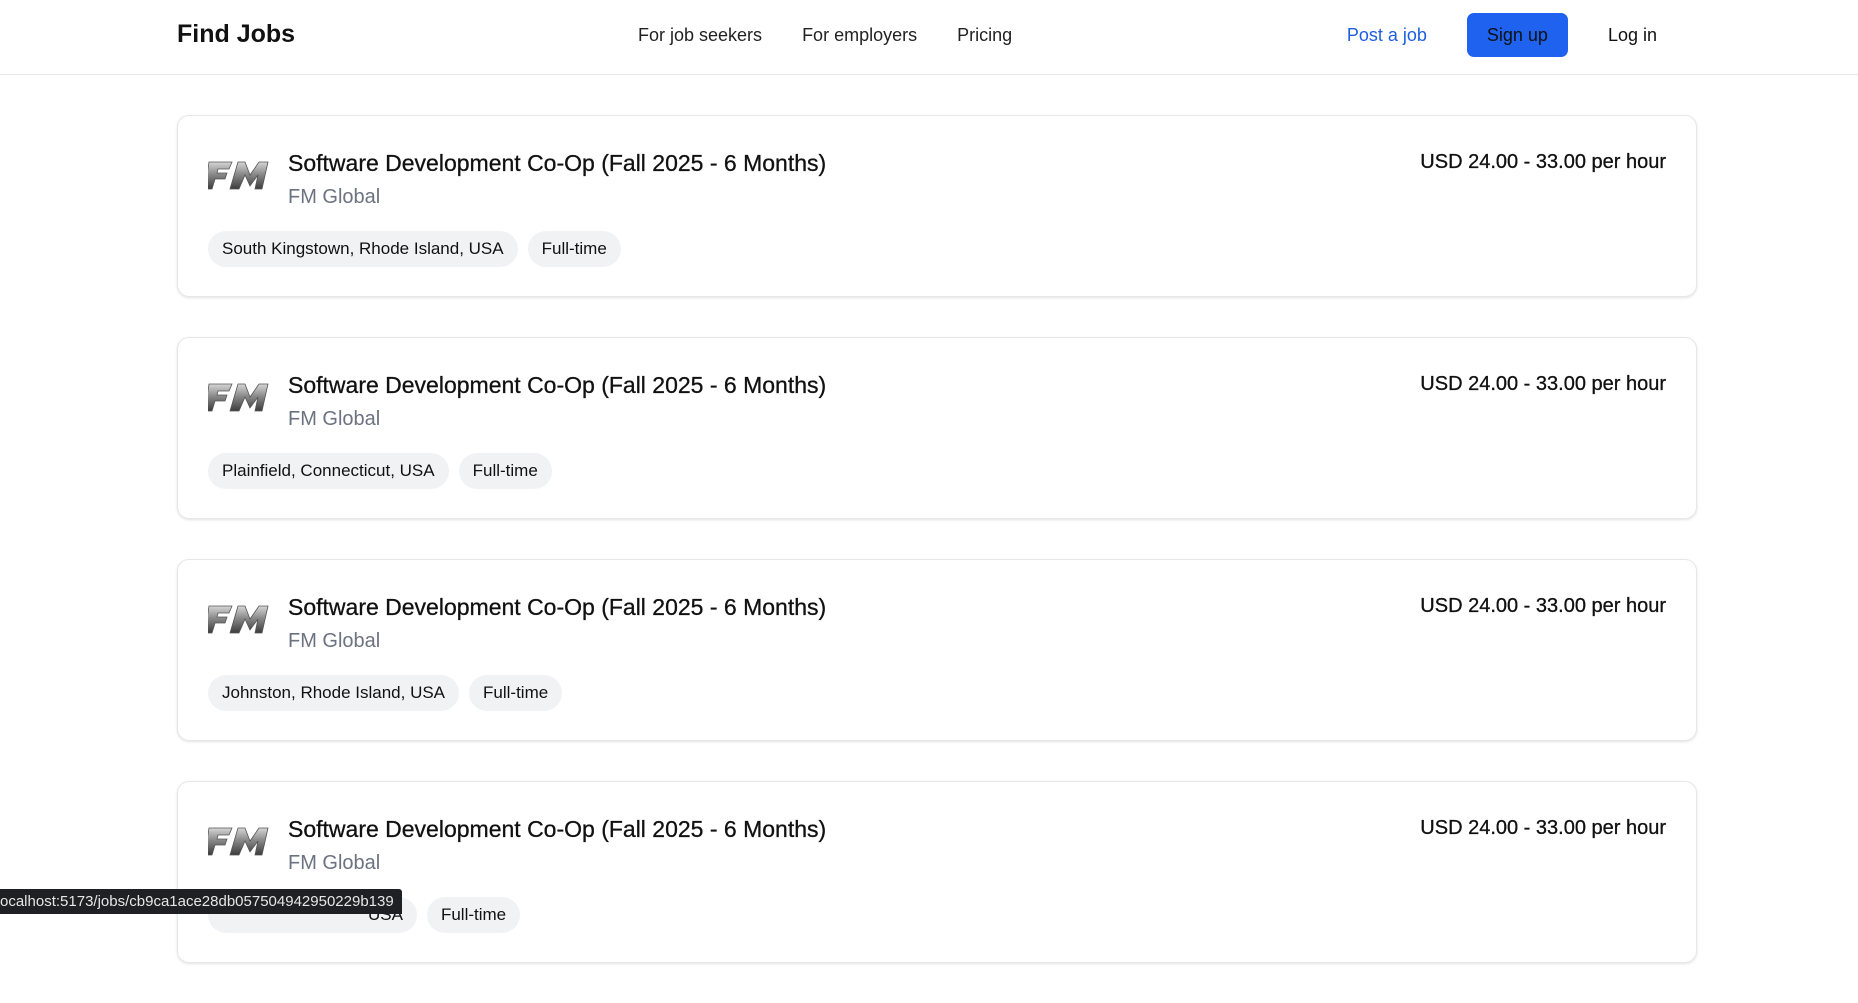 The image size is (1858, 1003). Describe the element at coordinates (984, 35) in the screenshot. I see `nav-pricing: Pricing` at that location.